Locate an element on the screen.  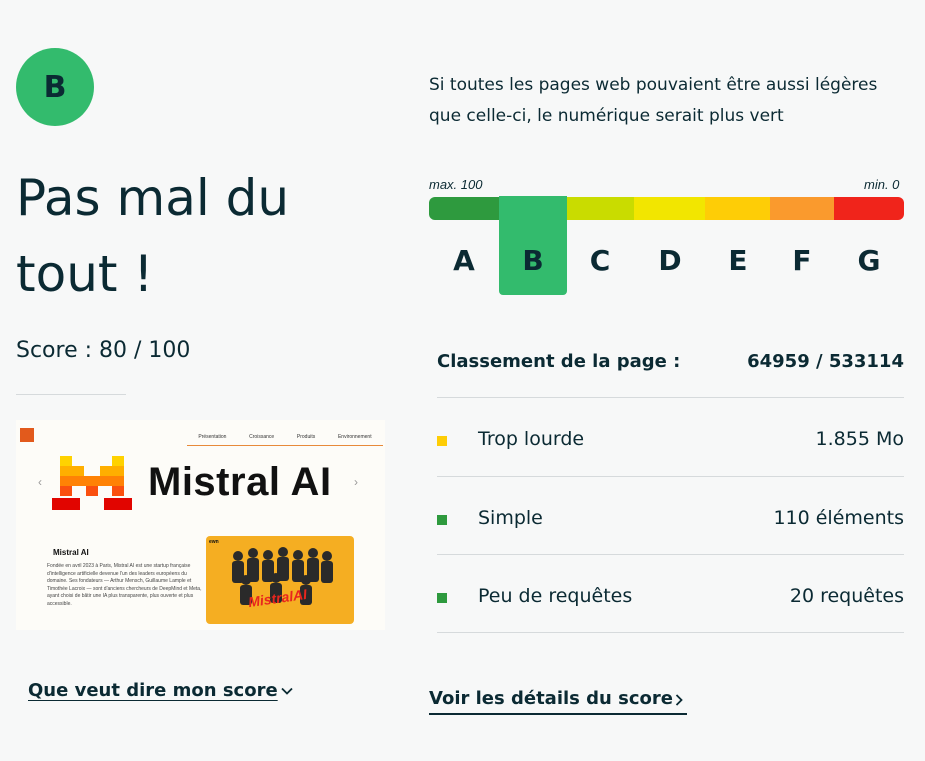
scale-segment-e is located at coordinates (737, 208).